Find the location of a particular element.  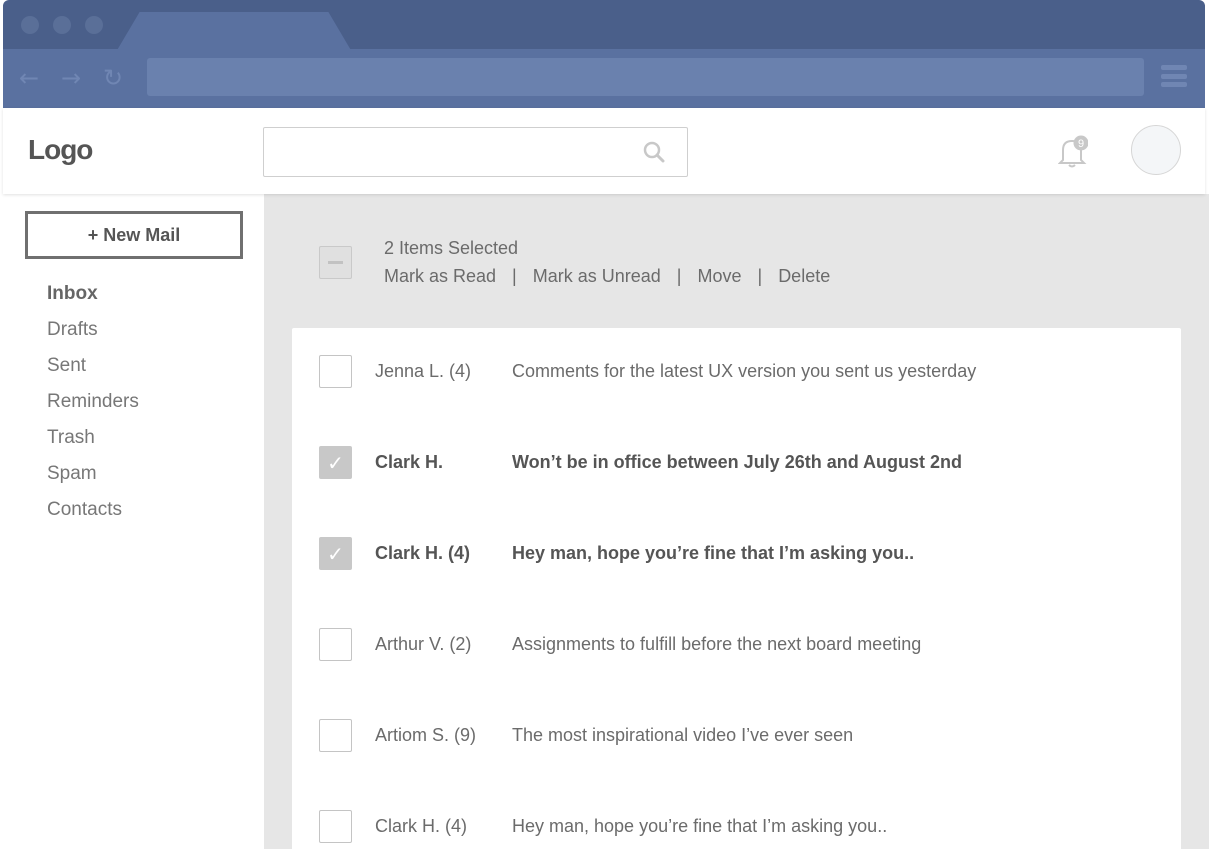

selection-count: 2 Items Selected is located at coordinates (451, 248).